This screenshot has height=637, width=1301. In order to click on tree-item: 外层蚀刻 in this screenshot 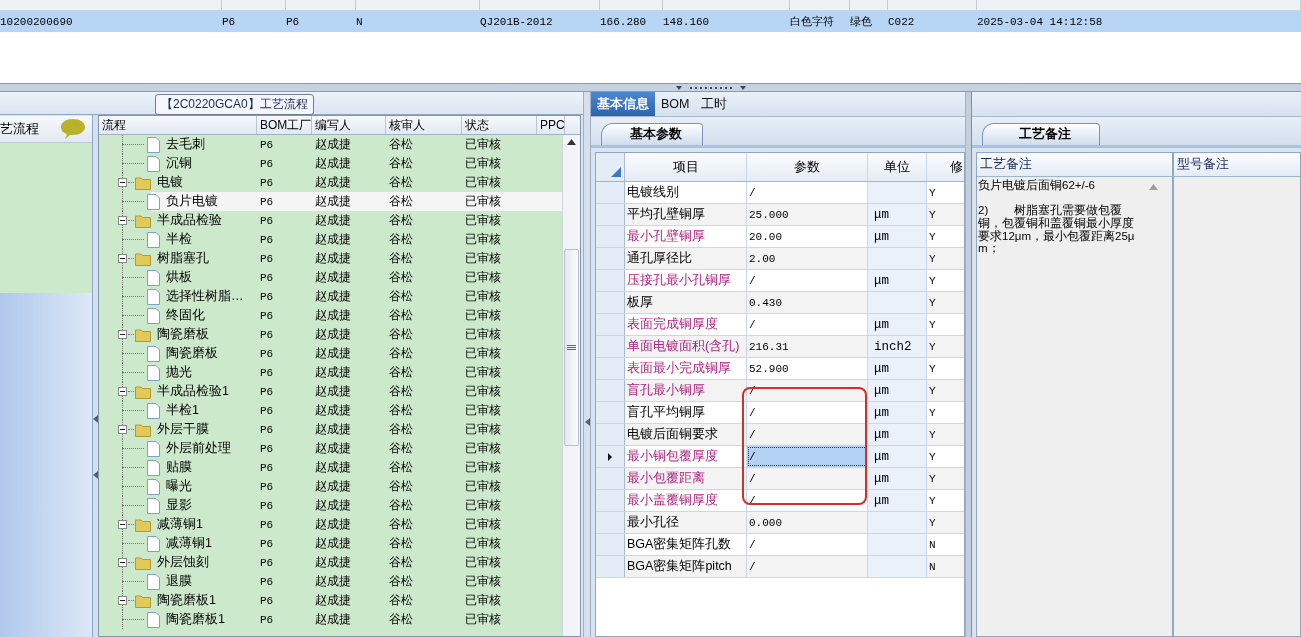, I will do `click(183, 562)`.